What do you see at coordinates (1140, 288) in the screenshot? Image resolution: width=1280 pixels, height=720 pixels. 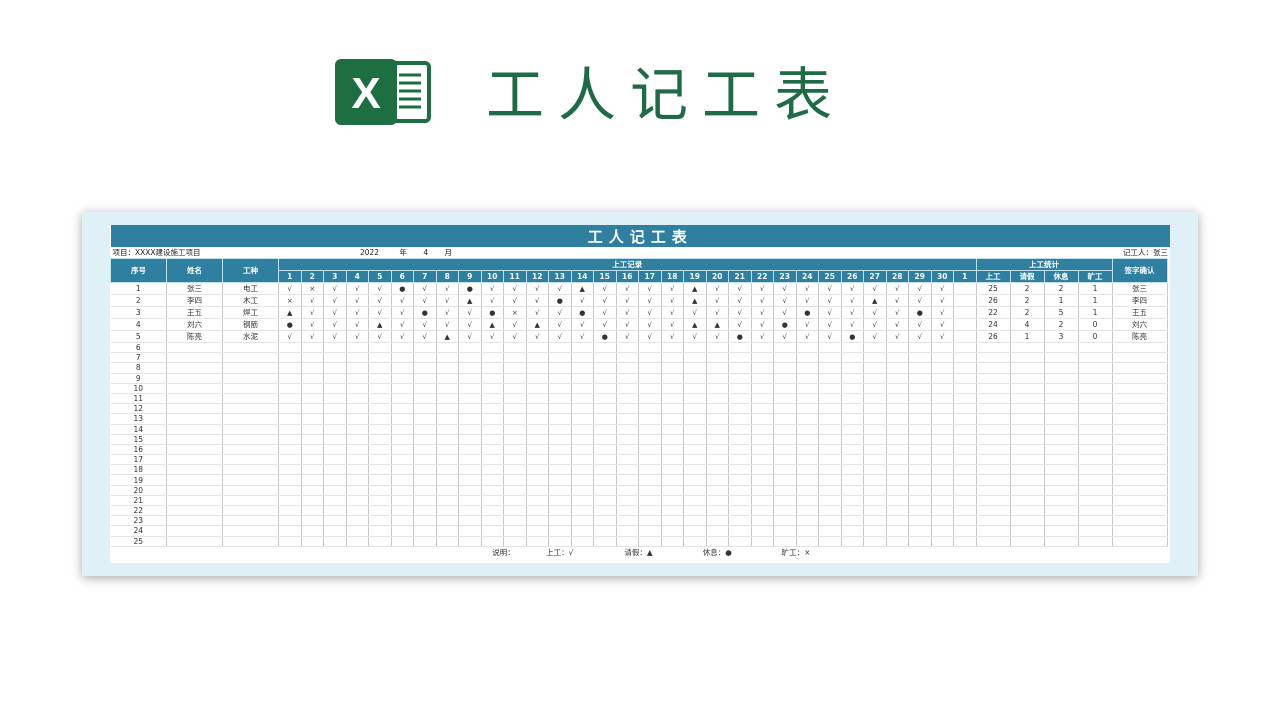 I see `row-sign: 张三` at bounding box center [1140, 288].